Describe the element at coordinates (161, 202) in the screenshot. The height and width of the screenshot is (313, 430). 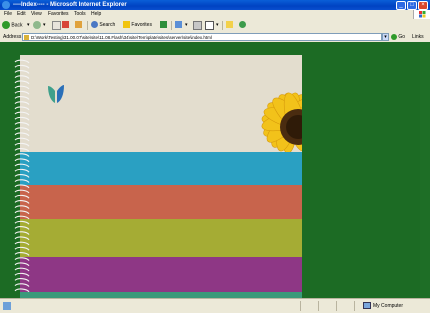
I see `stripe-salmon` at that location.